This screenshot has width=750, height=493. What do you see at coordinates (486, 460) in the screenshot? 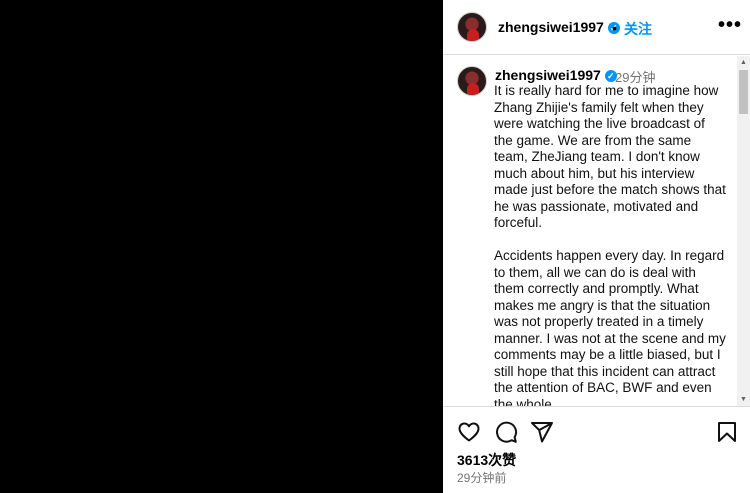
I see `likes-count: 3613次赞` at bounding box center [486, 460].